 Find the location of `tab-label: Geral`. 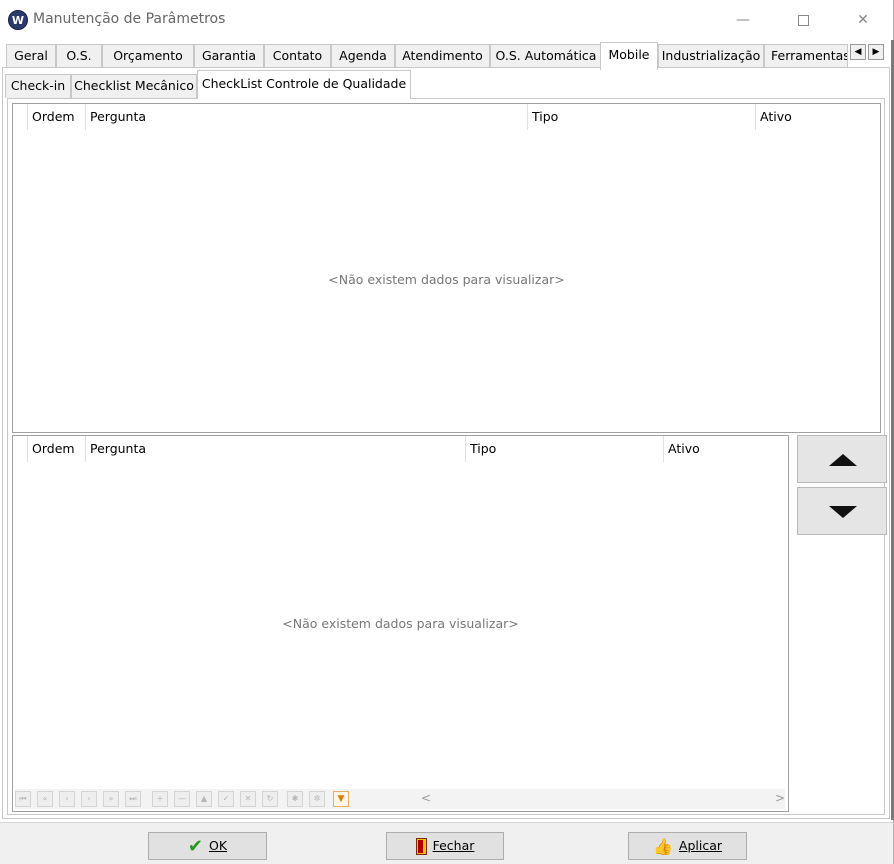

tab-label: Geral is located at coordinates (31, 55).